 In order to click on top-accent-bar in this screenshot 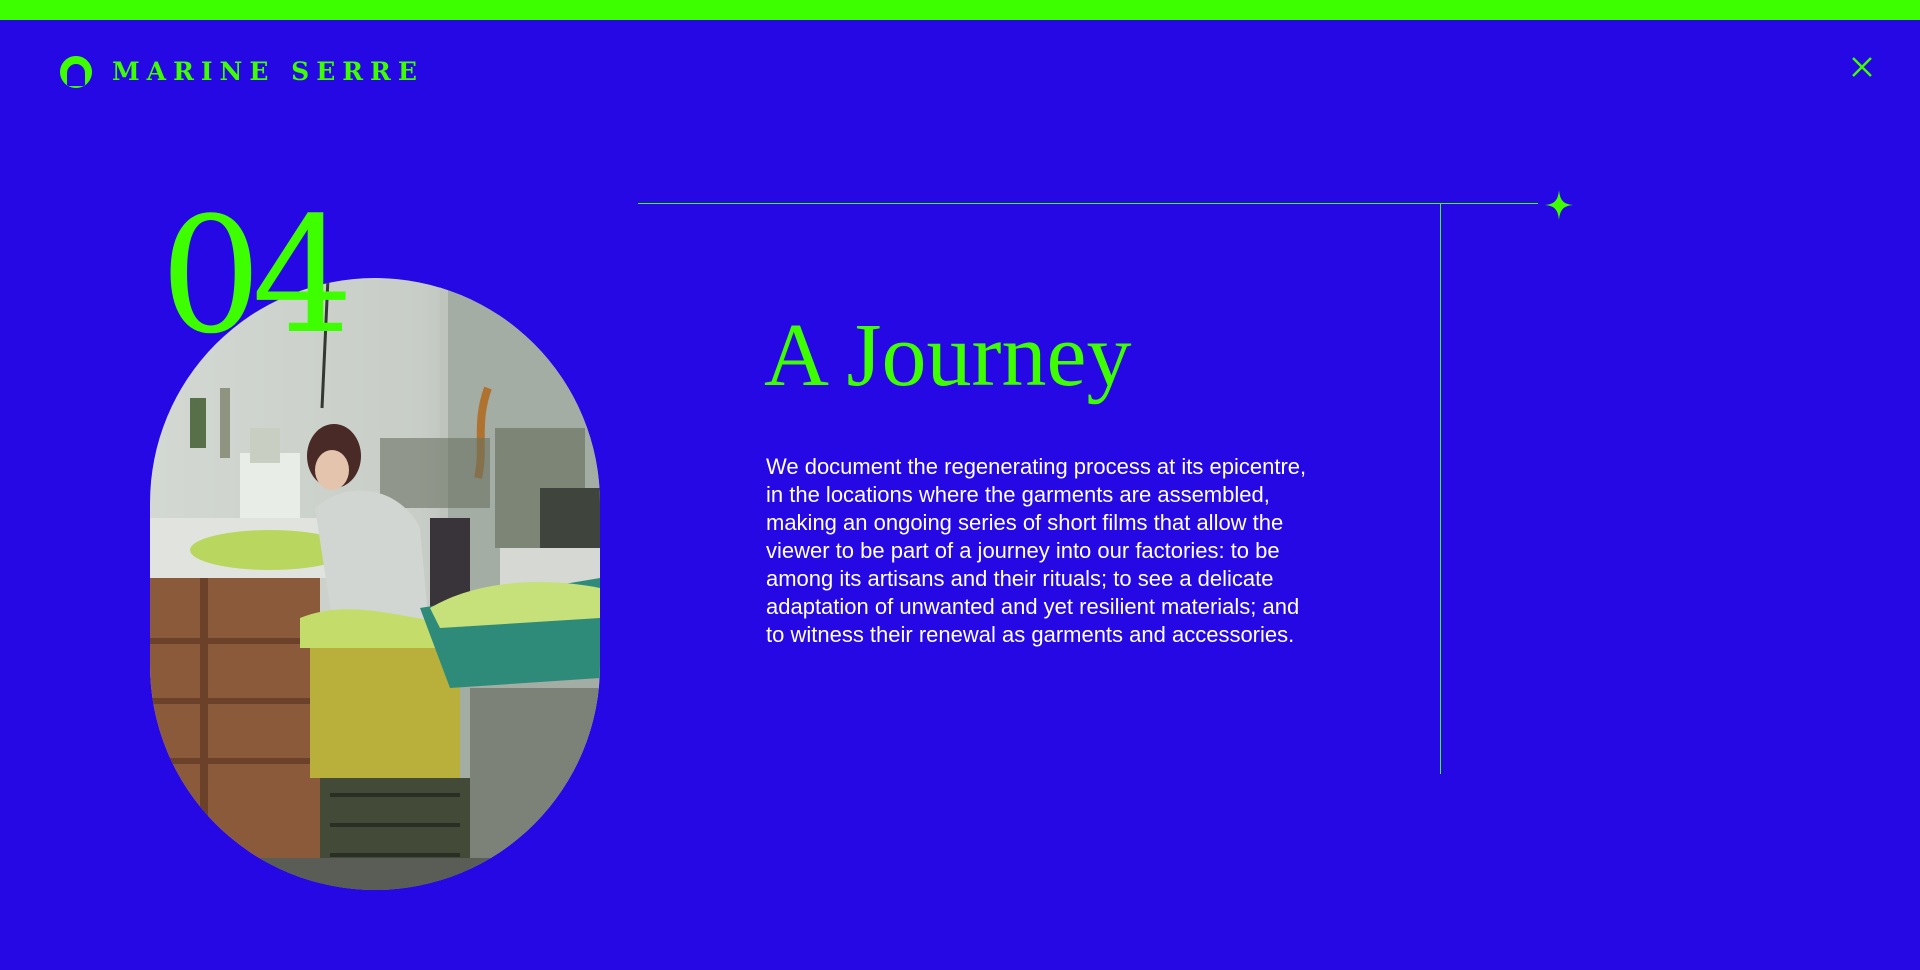, I will do `click(960, 10)`.